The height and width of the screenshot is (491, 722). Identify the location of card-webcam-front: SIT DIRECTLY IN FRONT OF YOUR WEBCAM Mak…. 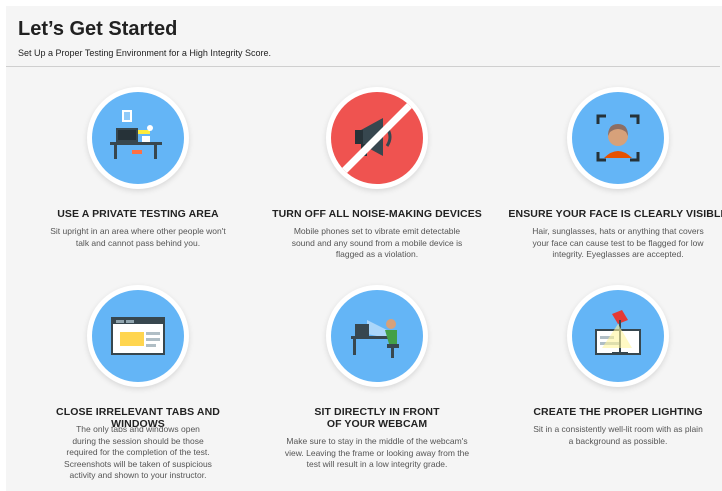
(377, 387).